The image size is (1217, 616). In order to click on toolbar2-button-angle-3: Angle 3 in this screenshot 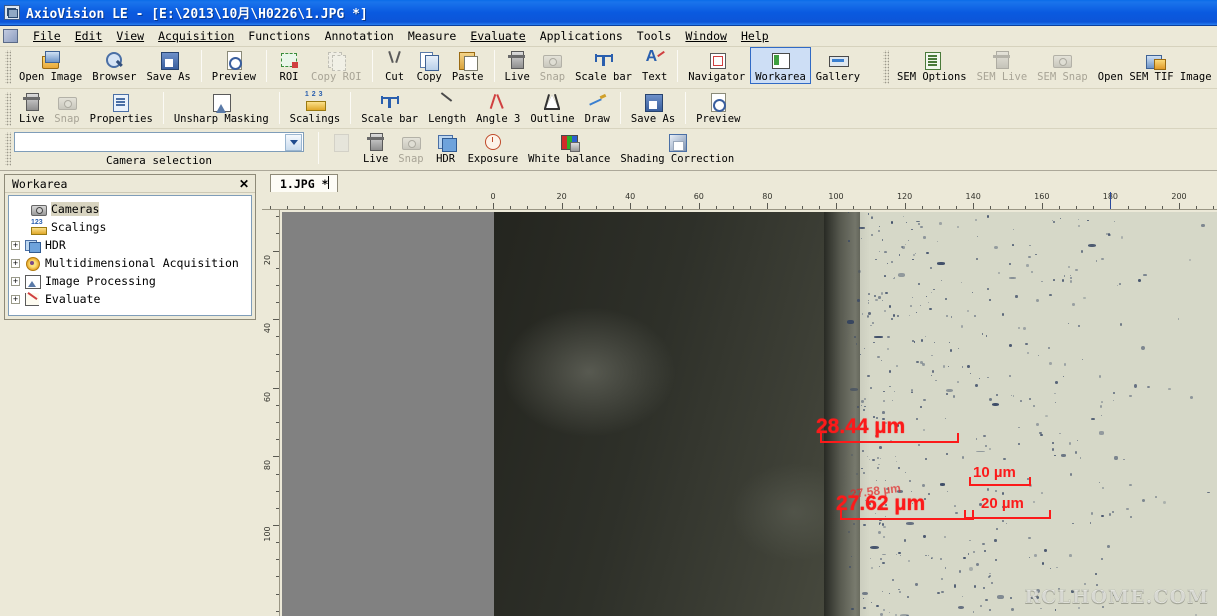, I will do `click(498, 107)`.